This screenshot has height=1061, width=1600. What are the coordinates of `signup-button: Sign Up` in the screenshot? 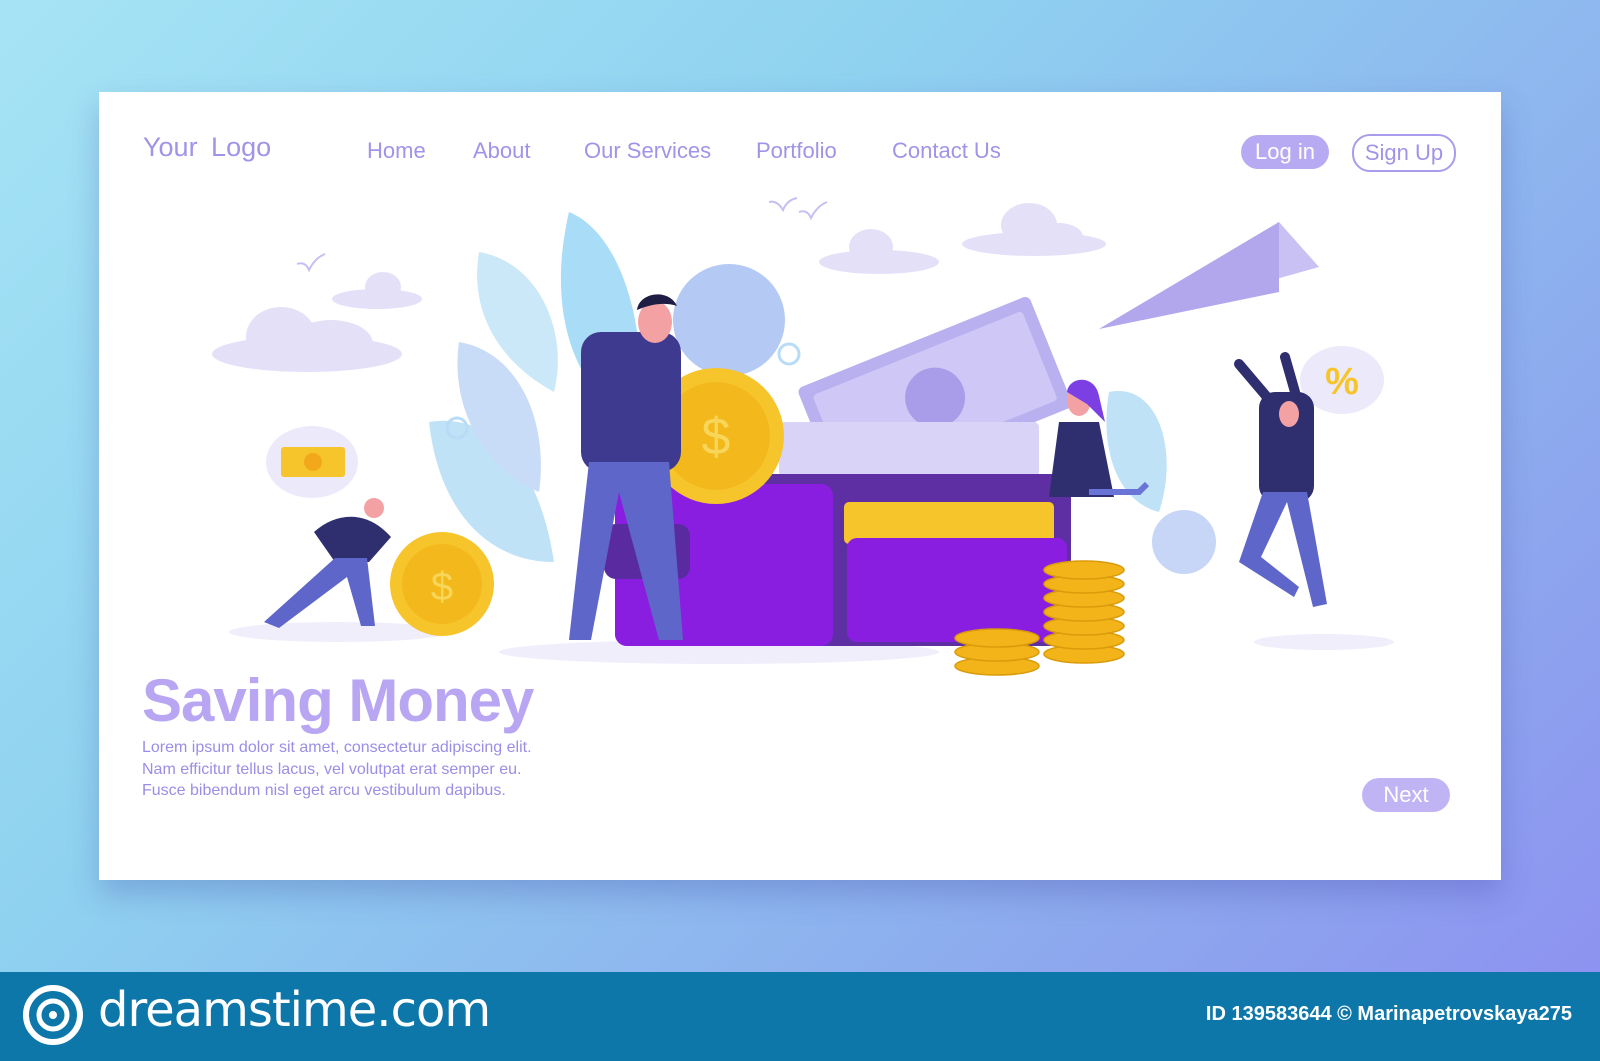 It's located at (1404, 153).